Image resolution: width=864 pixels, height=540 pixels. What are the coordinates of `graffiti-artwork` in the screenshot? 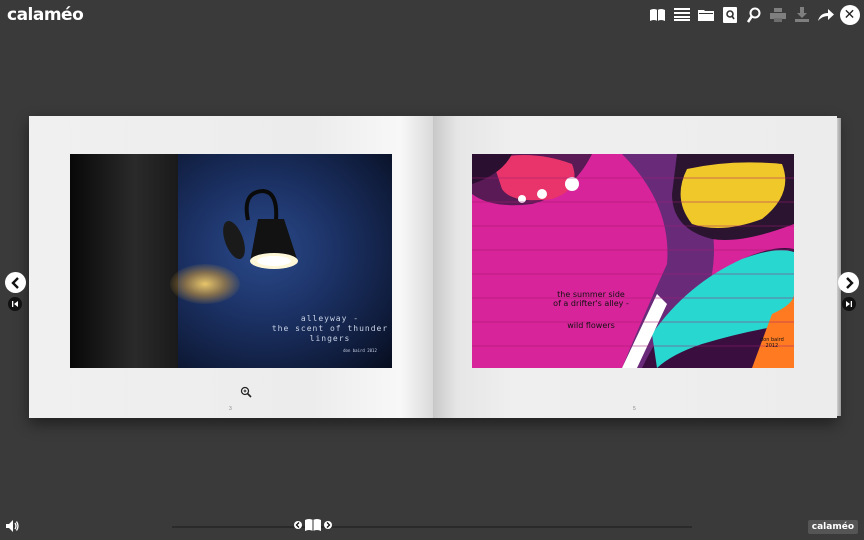 It's located at (633, 261).